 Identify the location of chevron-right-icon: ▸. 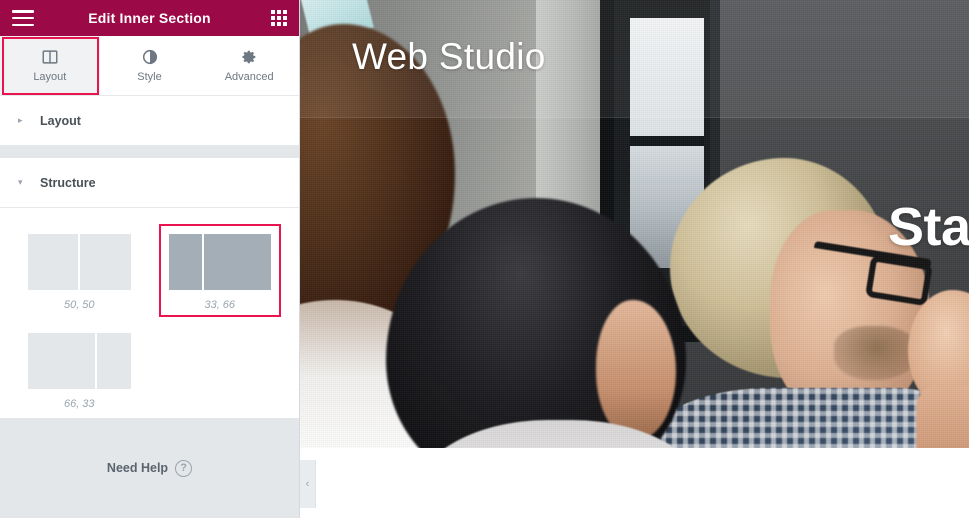
(20, 120).